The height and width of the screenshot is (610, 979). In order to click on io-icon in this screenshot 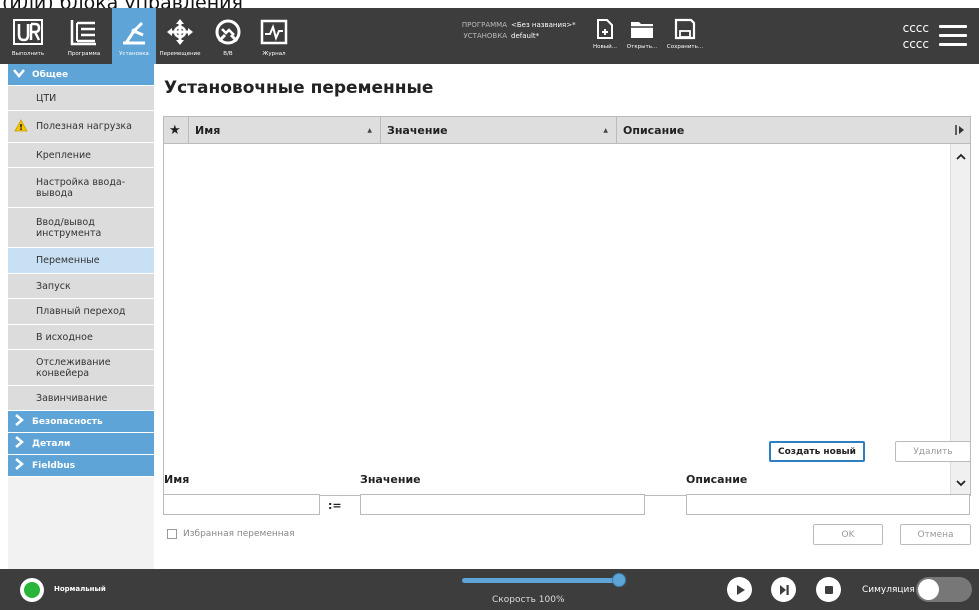, I will do `click(228, 32)`.